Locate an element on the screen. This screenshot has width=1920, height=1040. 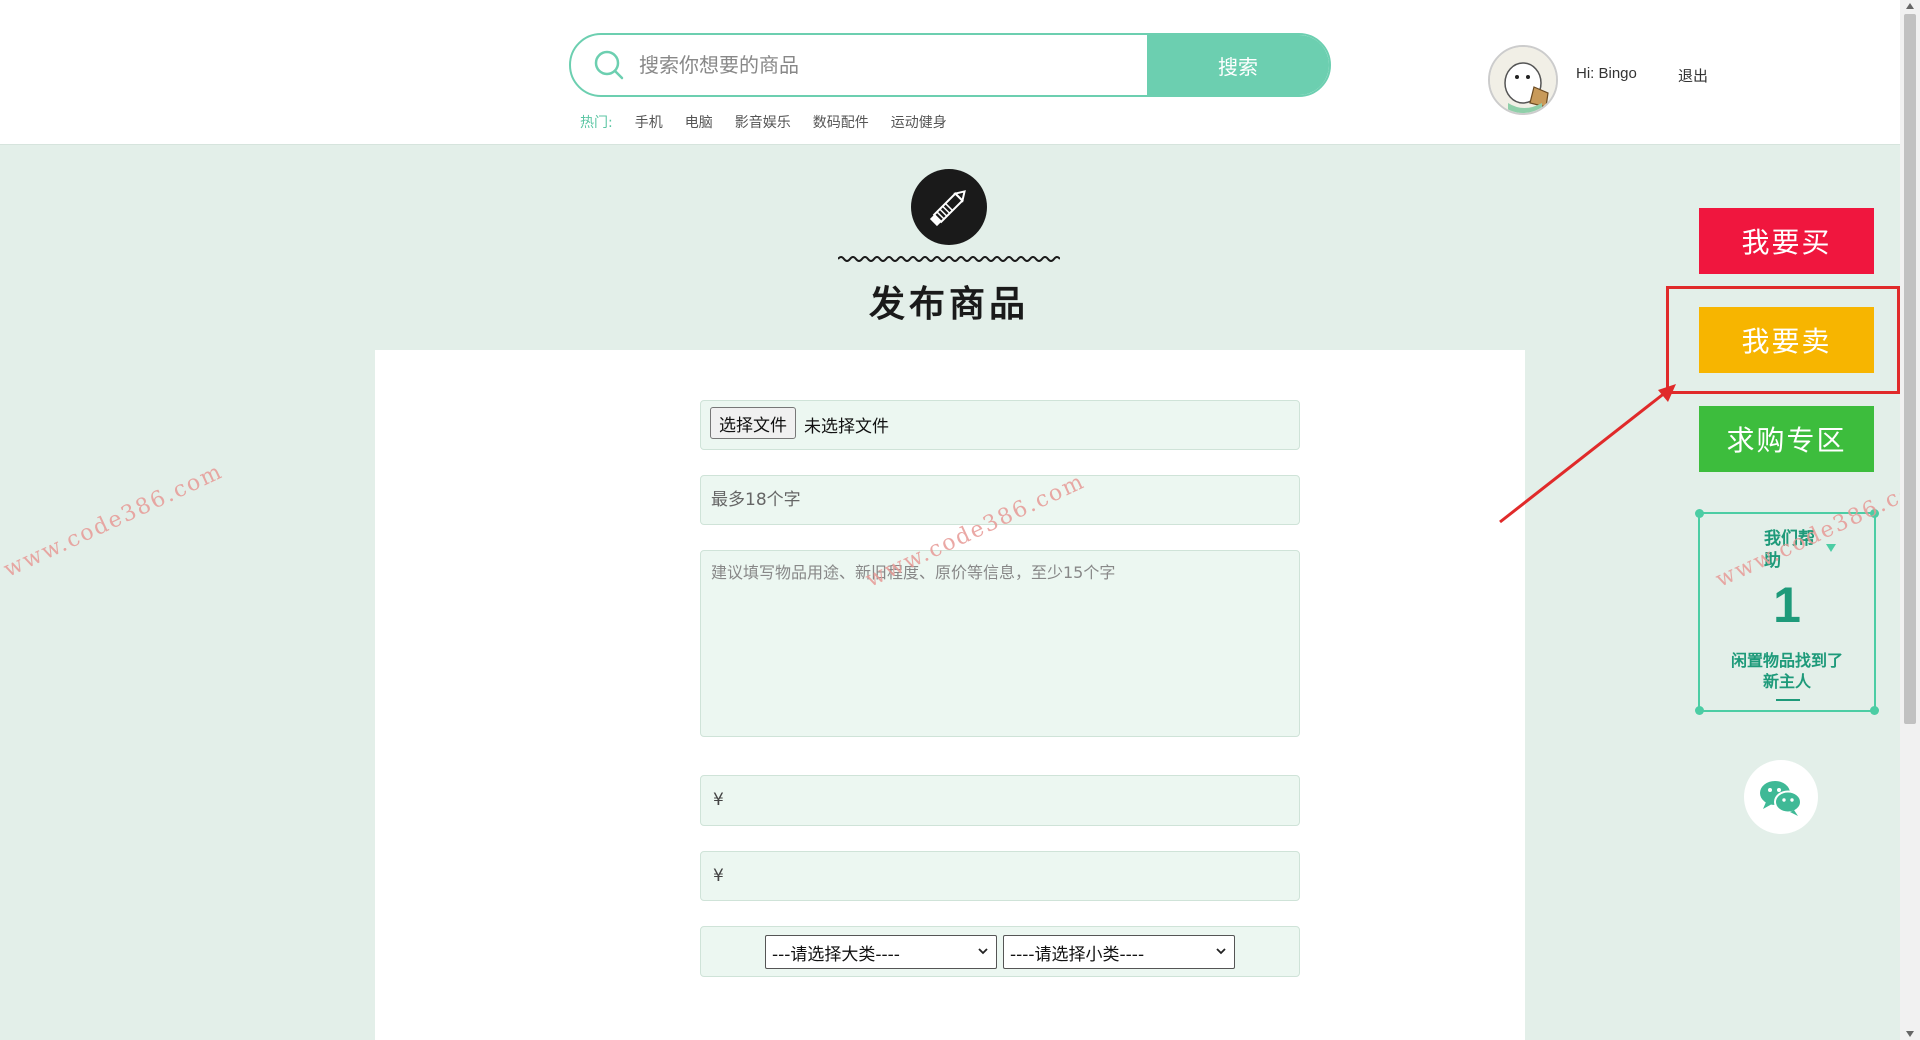
hot-link-entertainment: 影音娱乐 is located at coordinates (763, 122).